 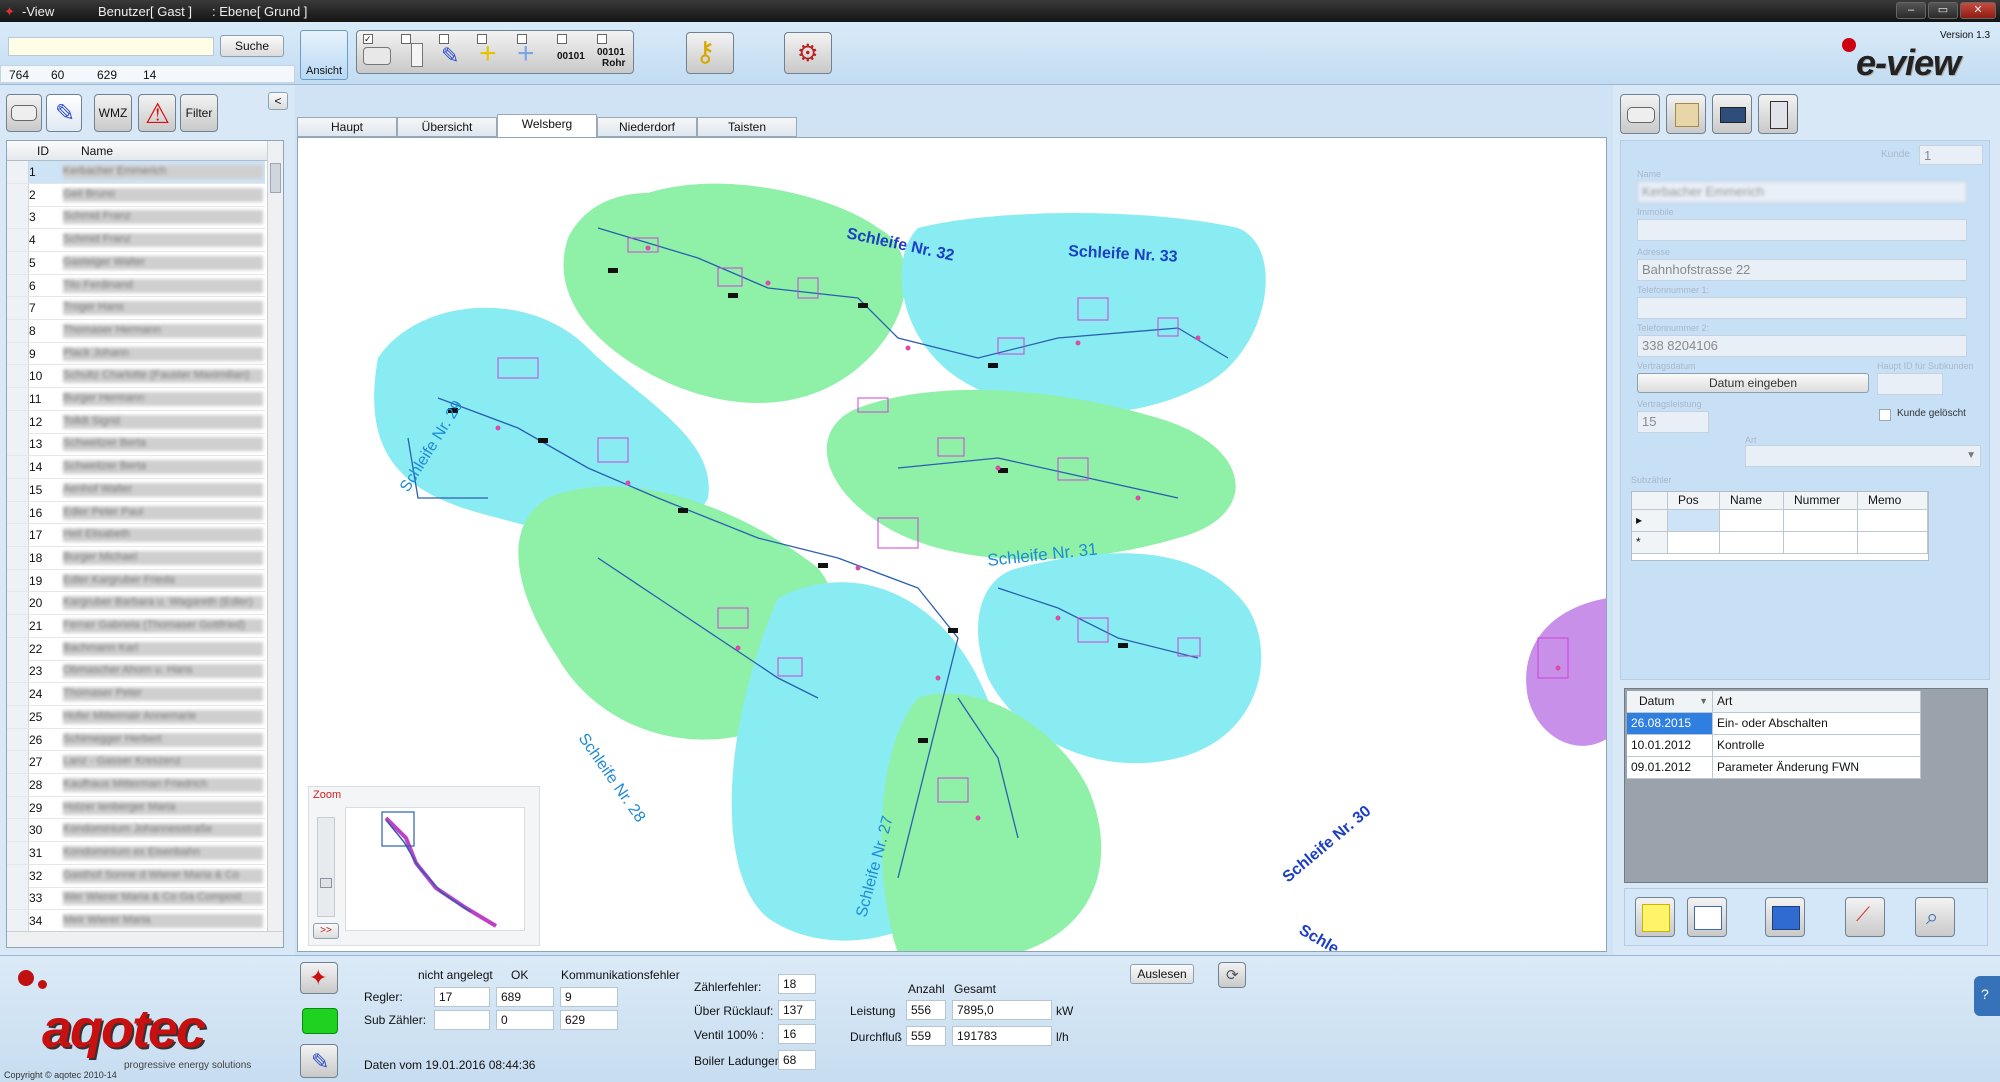 I want to click on history-date-cell: 26.08.2015, so click(x=1670, y=724).